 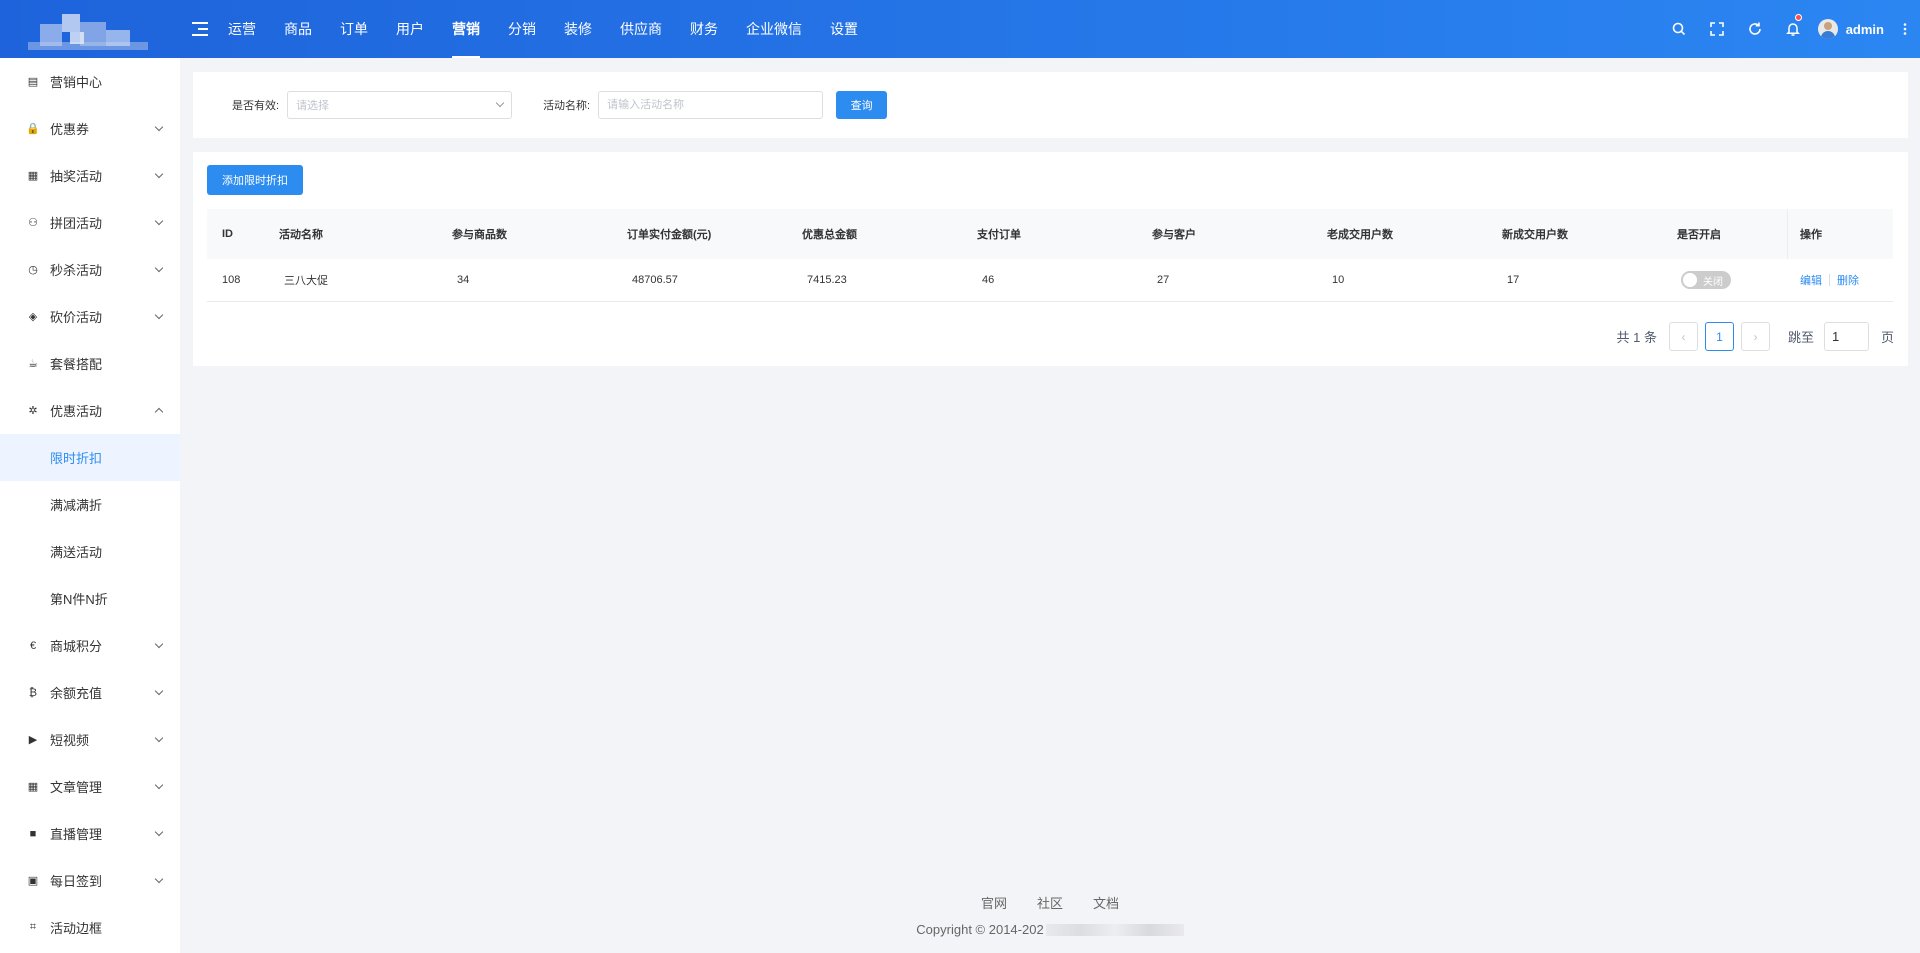 I want to click on table-cell: 27, so click(x=1163, y=280).